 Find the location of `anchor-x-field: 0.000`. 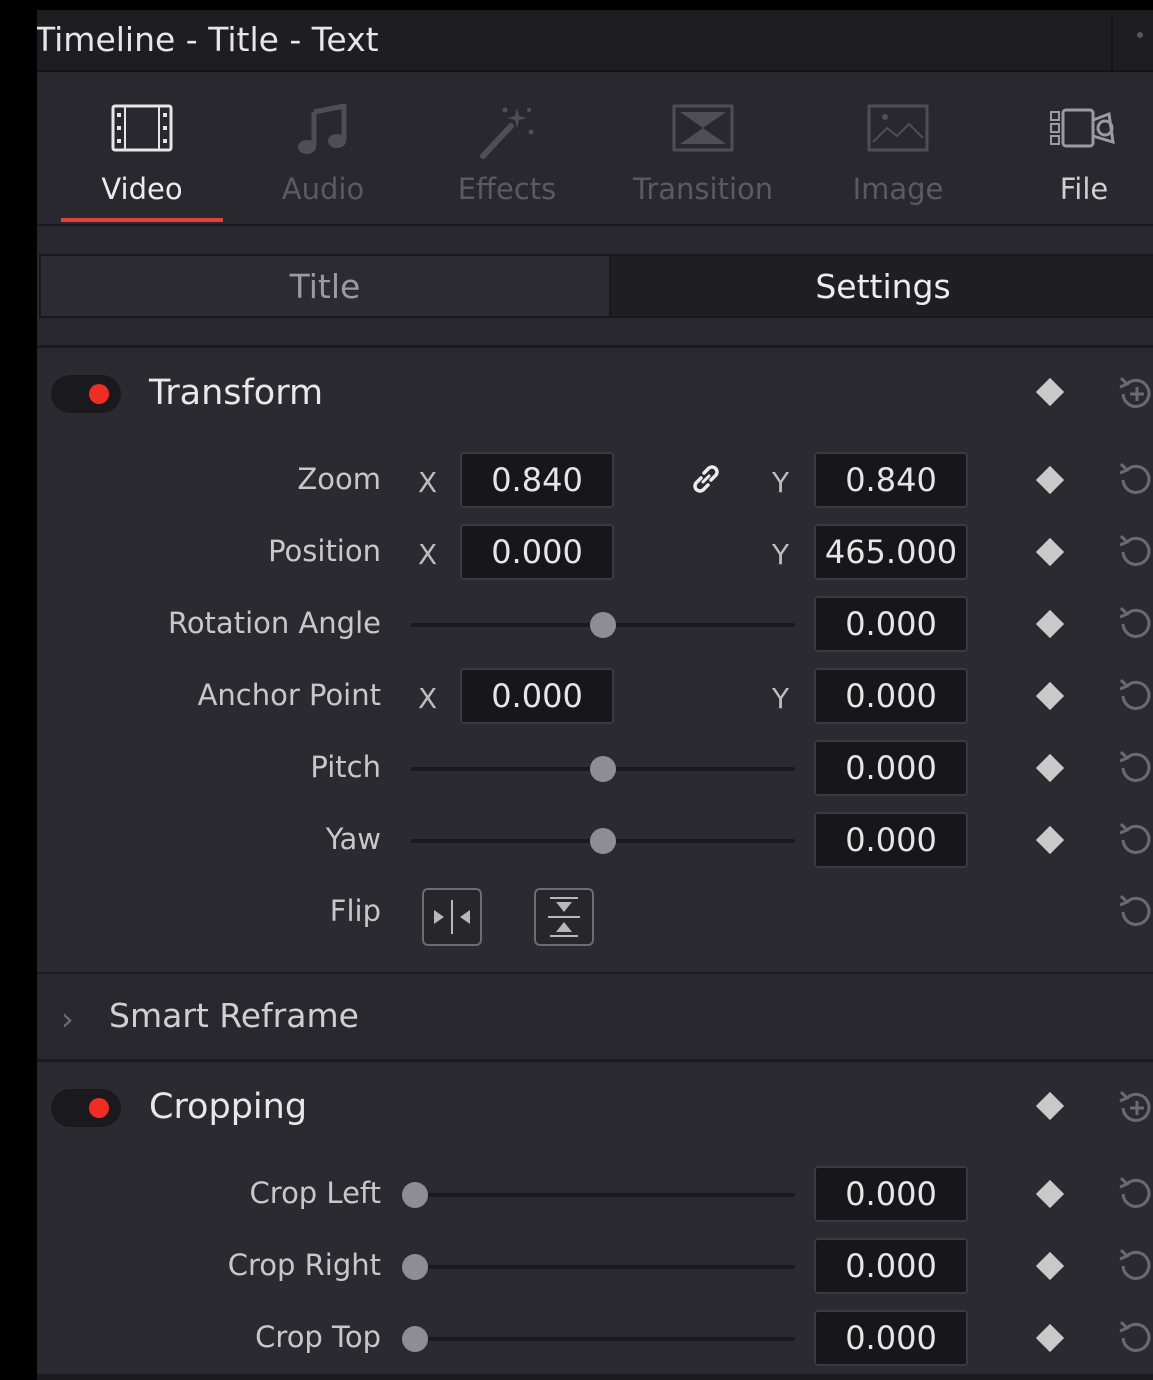

anchor-x-field: 0.000 is located at coordinates (537, 696).